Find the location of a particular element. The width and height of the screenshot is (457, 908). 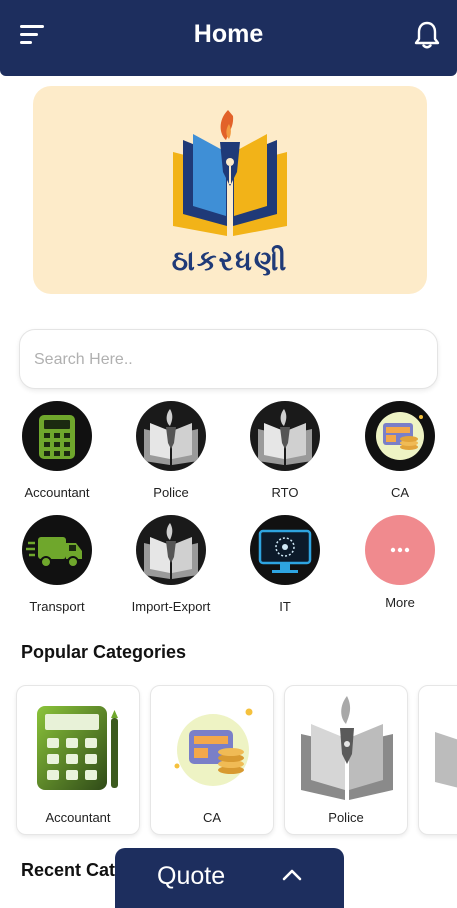

popular-card-label: Police is located at coordinates (346, 817).